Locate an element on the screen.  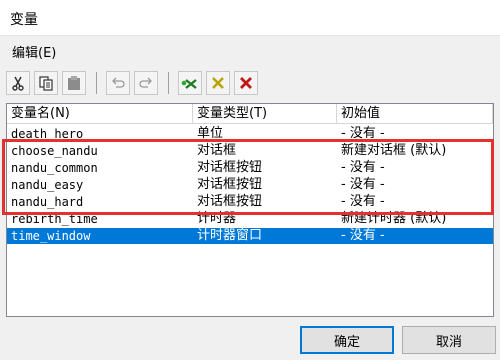
title-bar: 变量 is located at coordinates (250, 18).